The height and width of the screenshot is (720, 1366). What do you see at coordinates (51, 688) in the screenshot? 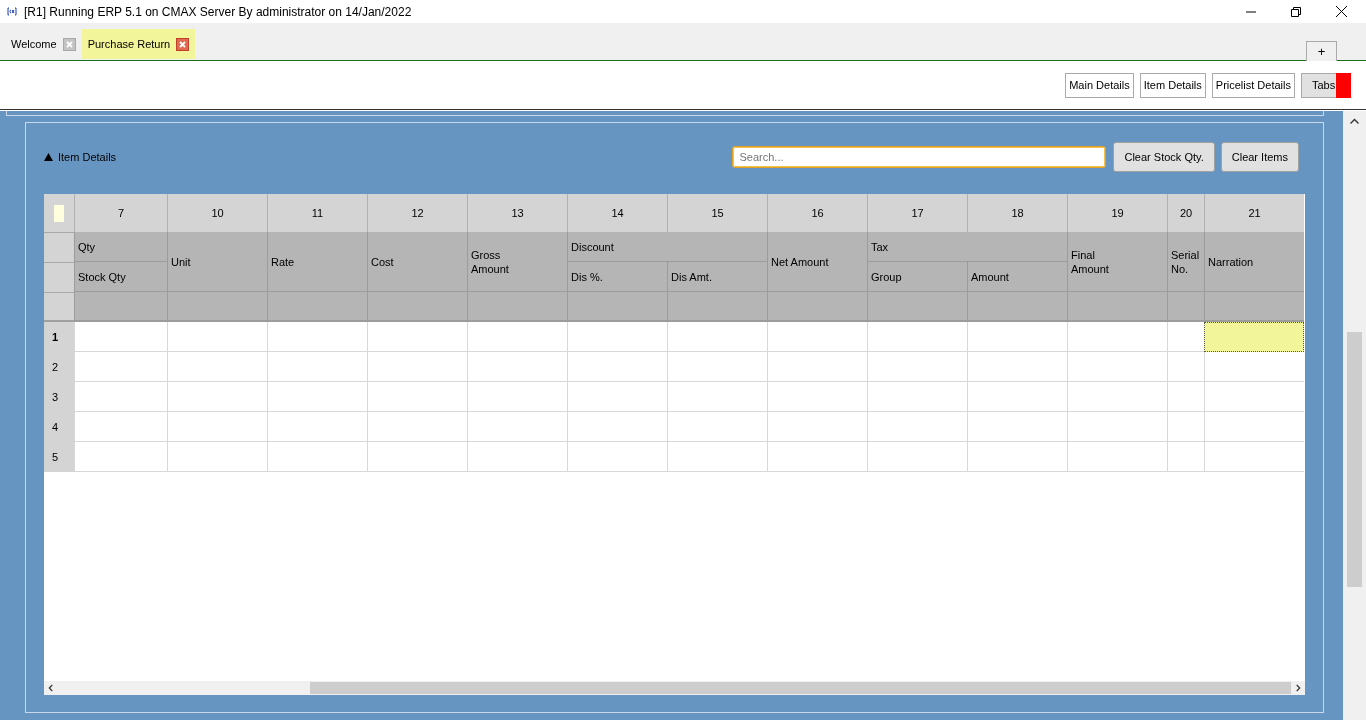
I see `scroll-left-icon` at bounding box center [51, 688].